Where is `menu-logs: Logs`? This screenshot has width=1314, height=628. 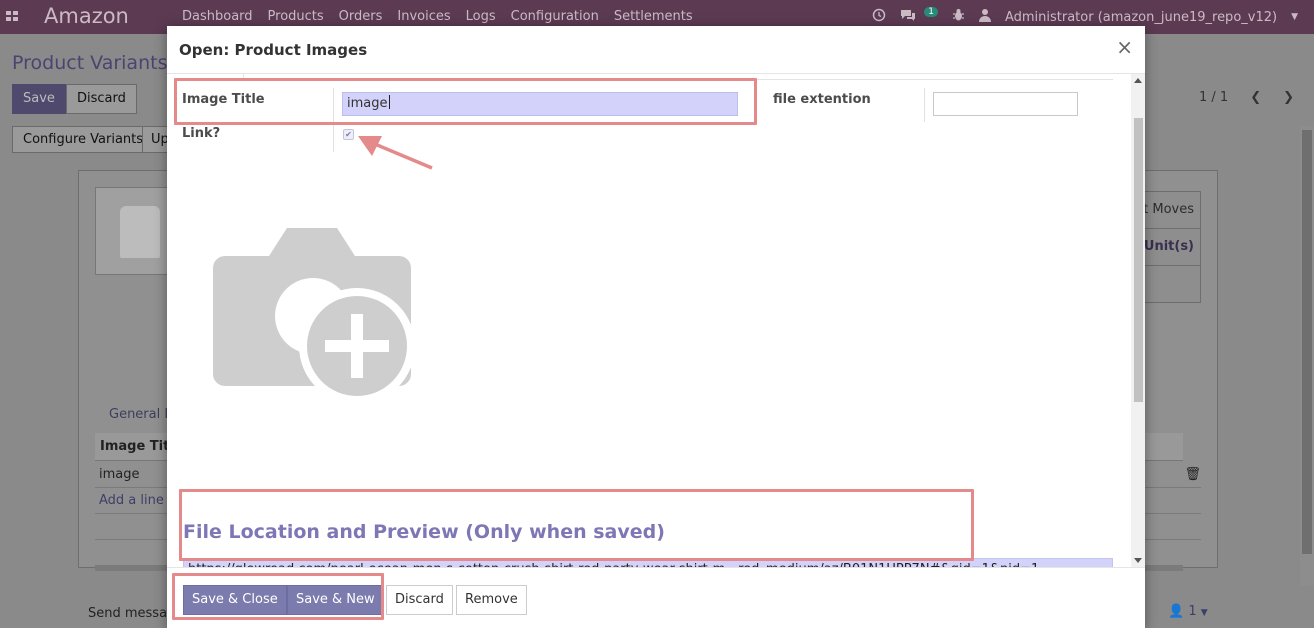
menu-logs: Logs is located at coordinates (481, 16).